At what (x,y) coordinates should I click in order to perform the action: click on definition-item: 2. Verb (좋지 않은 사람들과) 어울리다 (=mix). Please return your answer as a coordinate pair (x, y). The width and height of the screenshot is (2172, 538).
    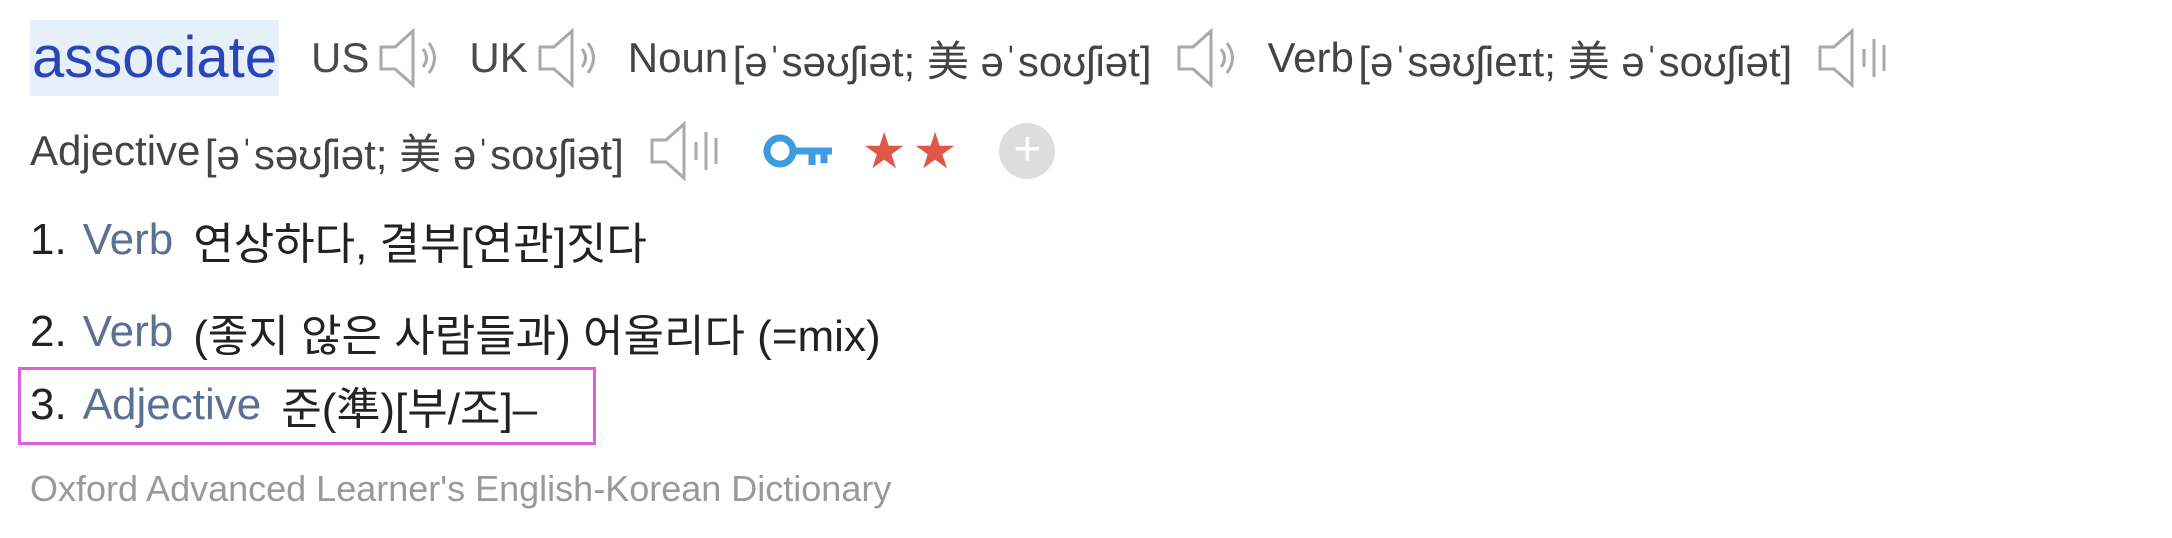
    Looking at the image, I should click on (455, 332).